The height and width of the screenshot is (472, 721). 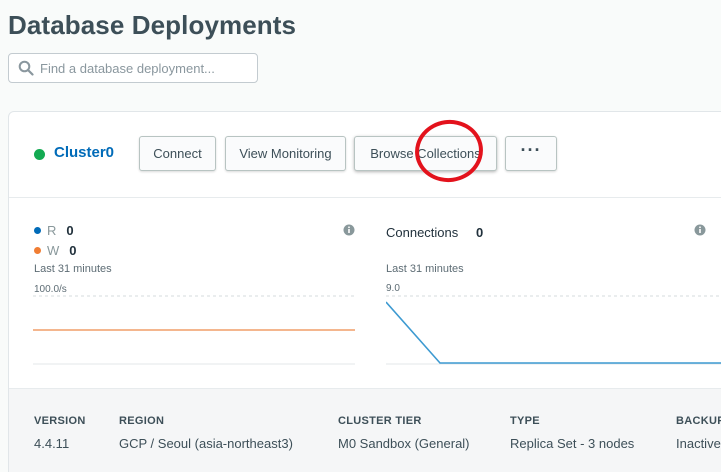 I want to click on region-value: GCP / Seoul (asia-northeast3), so click(x=206, y=443).